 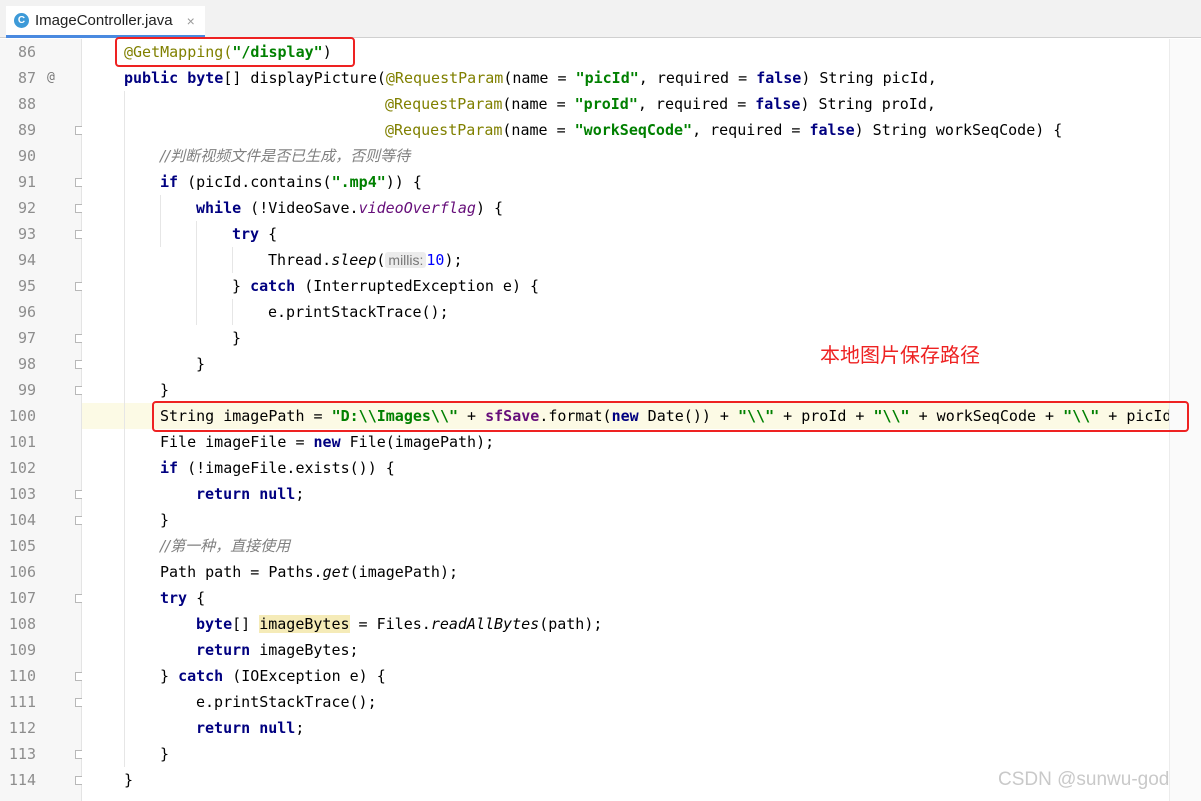 What do you see at coordinates (350, 208) in the screenshot?
I see `code-line: while (!VideoSave.videoOverflag) {` at bounding box center [350, 208].